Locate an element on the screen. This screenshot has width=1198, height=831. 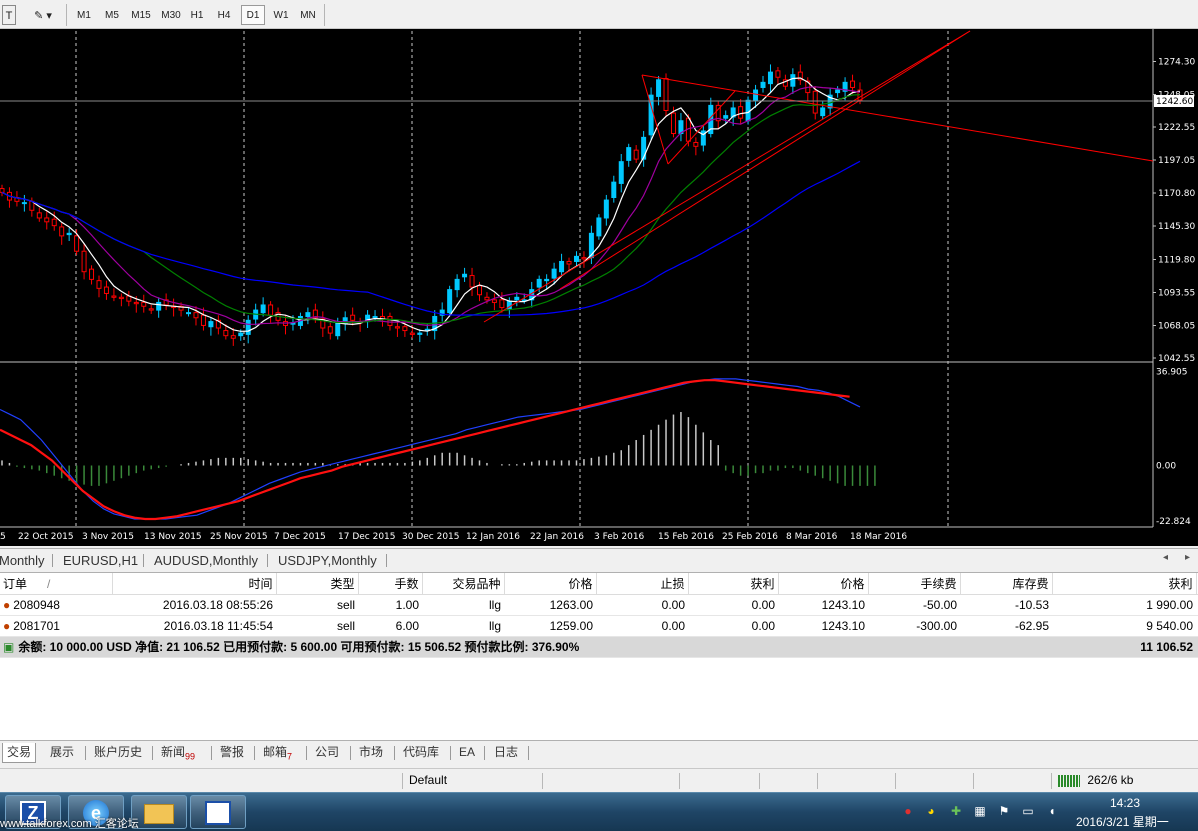
profit-cell: 9 540.00 is located at coordinates (1124, 626).